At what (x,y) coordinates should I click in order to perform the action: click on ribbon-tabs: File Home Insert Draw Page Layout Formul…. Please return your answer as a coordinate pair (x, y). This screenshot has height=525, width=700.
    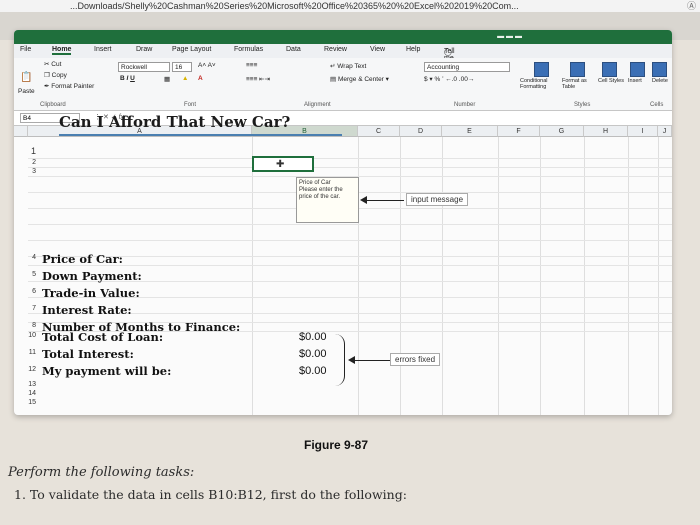
    Looking at the image, I should click on (343, 70).